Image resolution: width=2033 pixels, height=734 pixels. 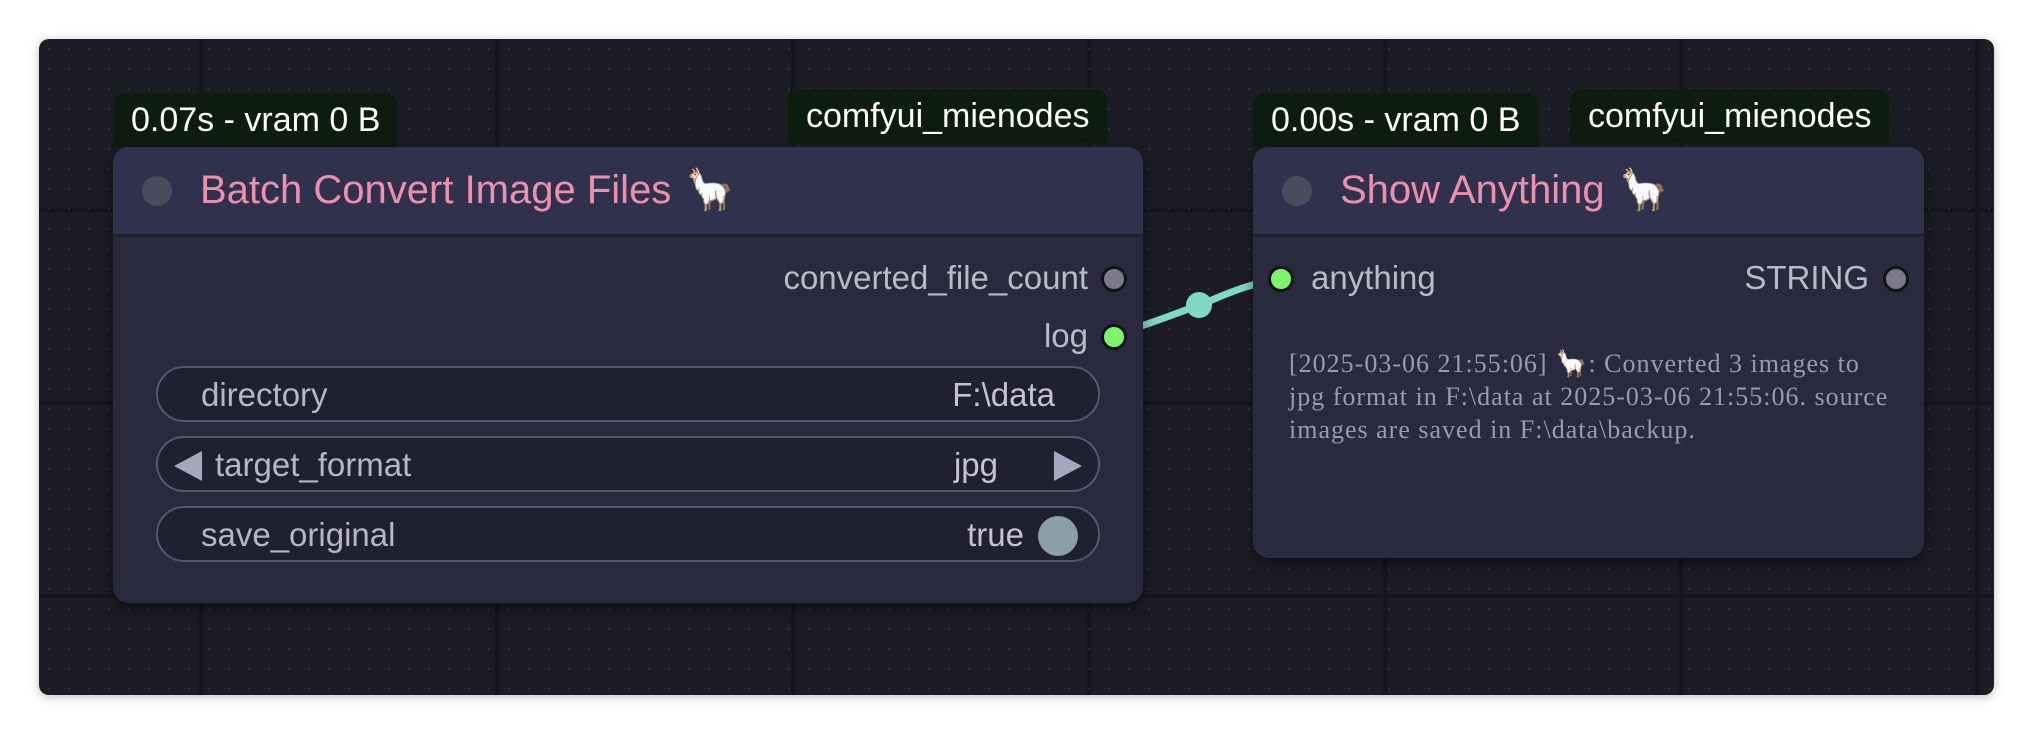 What do you see at coordinates (188, 466) in the screenshot?
I see `arrow-left-icon` at bounding box center [188, 466].